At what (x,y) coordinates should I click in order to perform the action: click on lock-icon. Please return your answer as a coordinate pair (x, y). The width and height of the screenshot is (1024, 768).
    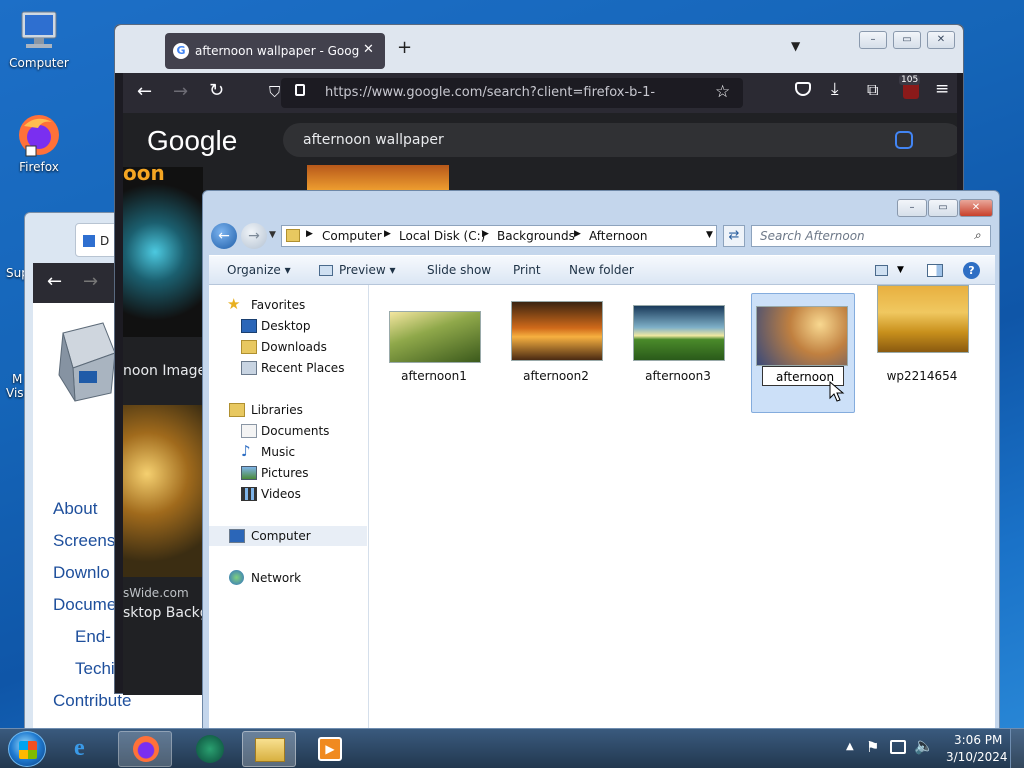
    Looking at the image, I should click on (300, 90).